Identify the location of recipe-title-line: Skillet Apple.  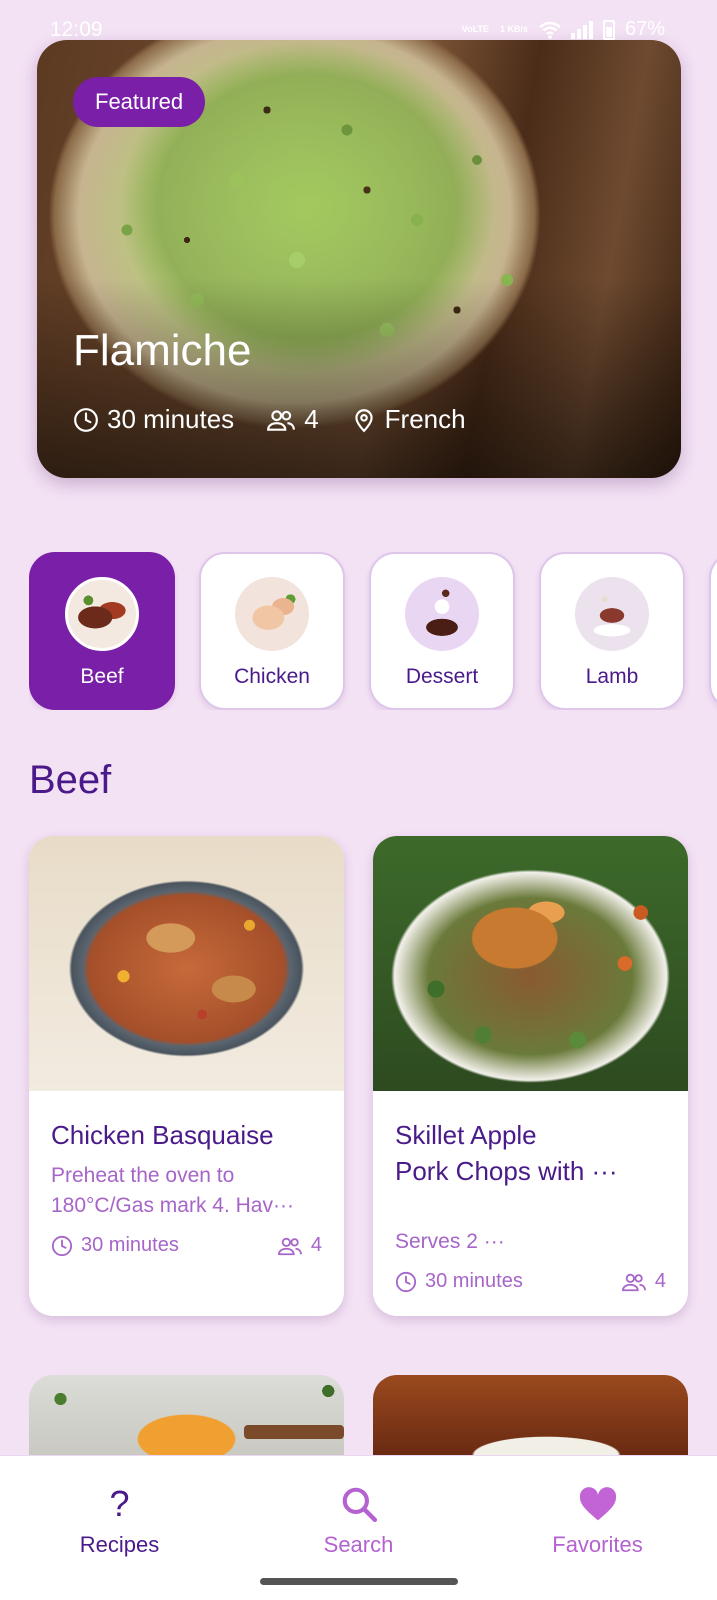
(466, 1135).